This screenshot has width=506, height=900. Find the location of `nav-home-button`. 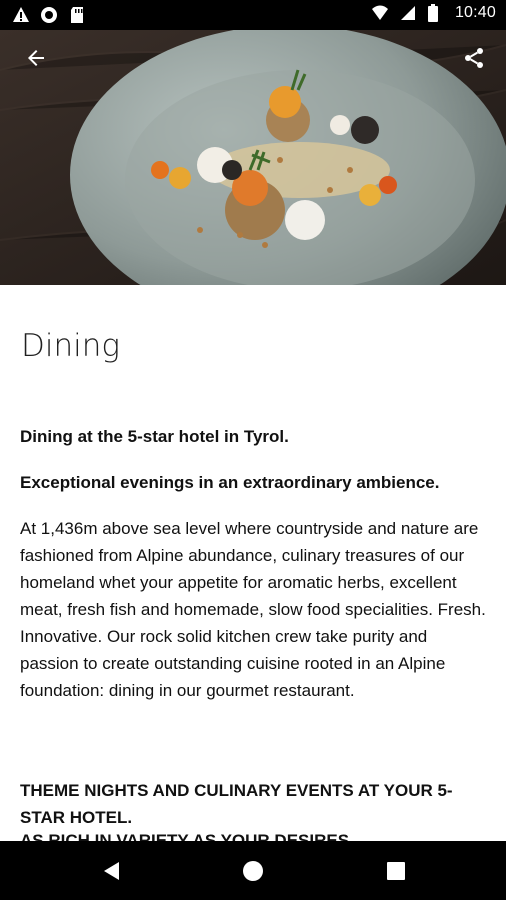

nav-home-button is located at coordinates (253, 871).